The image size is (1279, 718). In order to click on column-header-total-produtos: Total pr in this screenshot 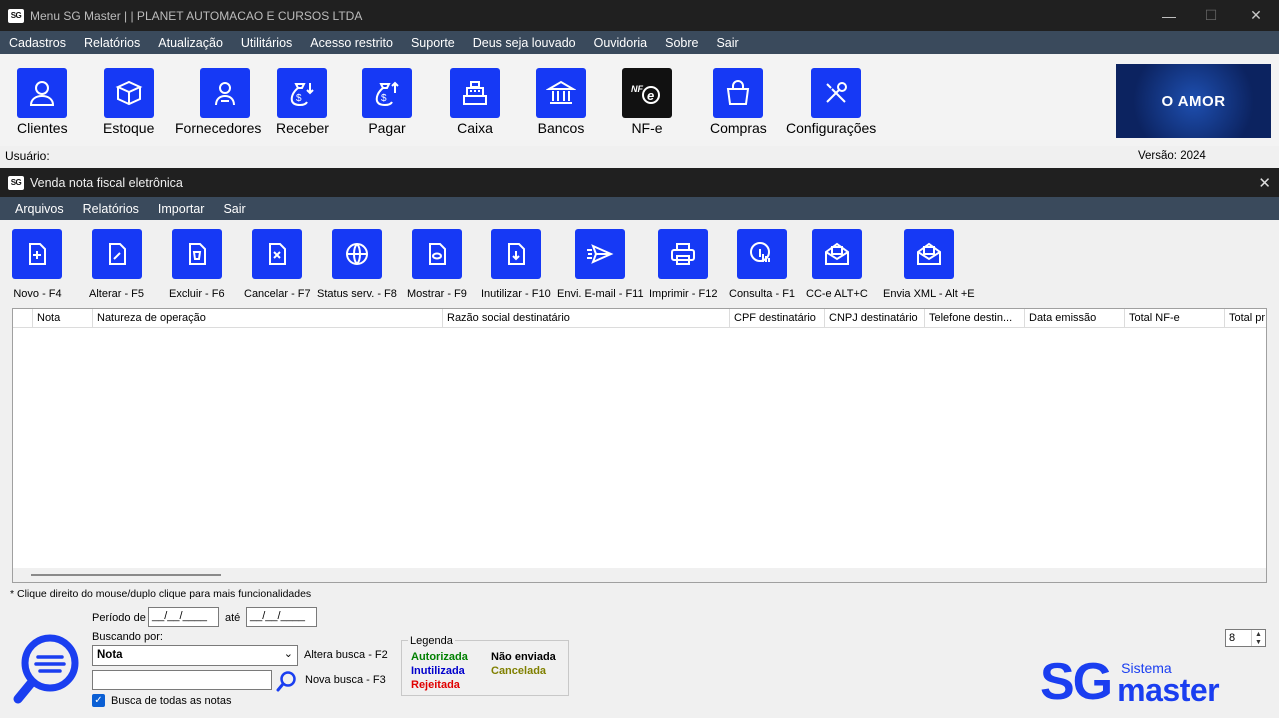, I will do `click(1245, 318)`.